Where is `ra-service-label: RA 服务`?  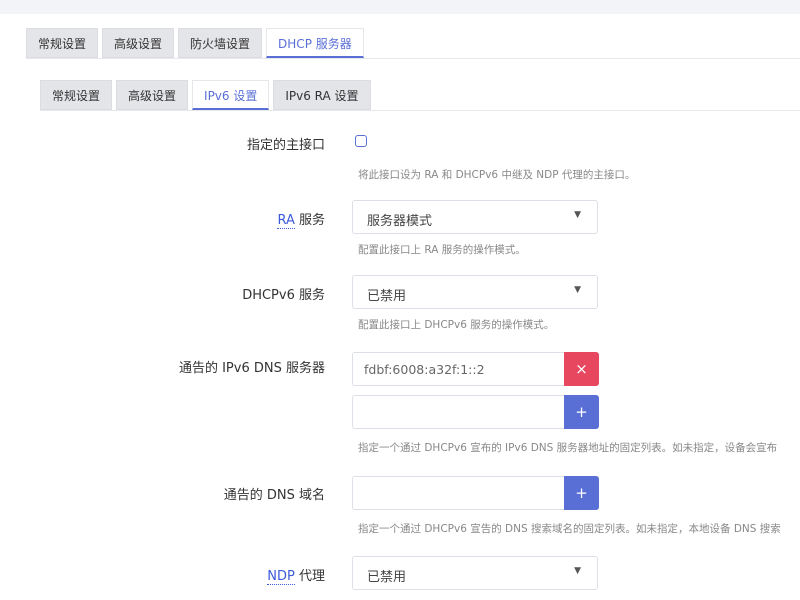
ra-service-label: RA 服务 is located at coordinates (301, 219).